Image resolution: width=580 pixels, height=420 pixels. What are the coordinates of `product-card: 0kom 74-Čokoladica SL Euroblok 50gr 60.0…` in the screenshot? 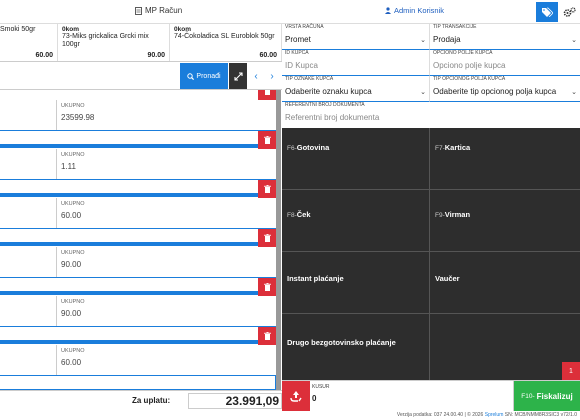 It's located at (226, 42).